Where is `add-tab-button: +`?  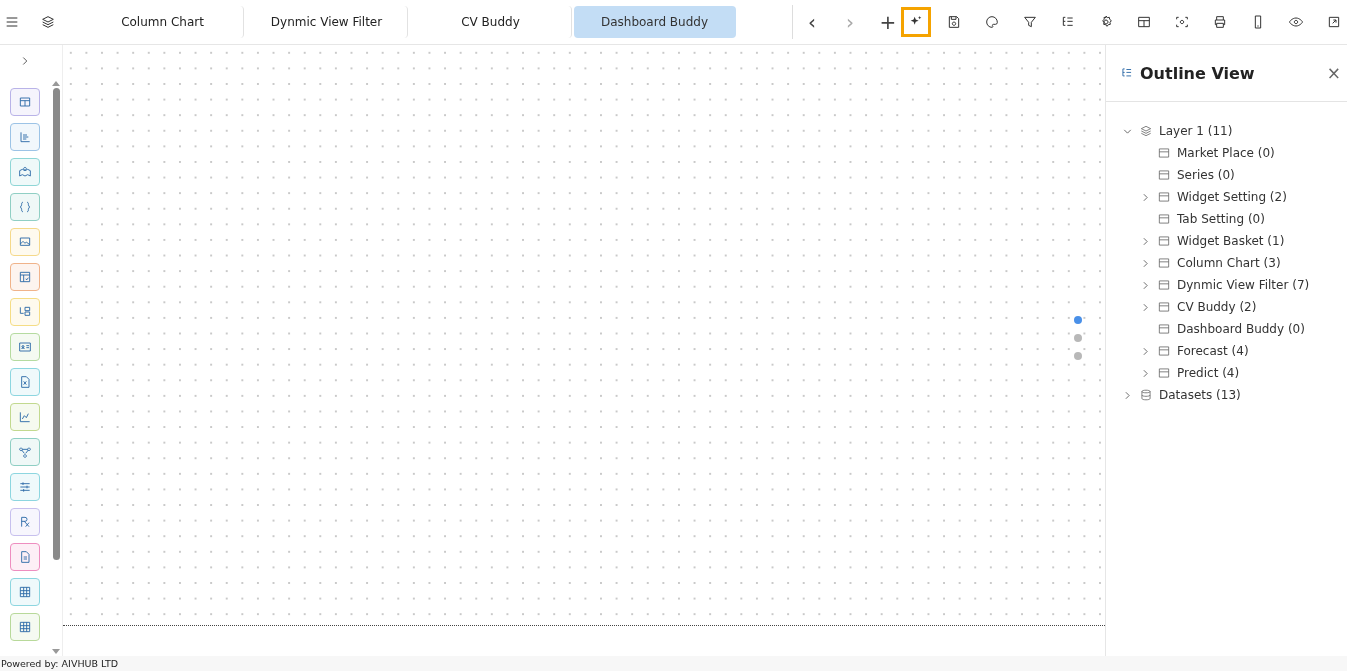
add-tab-button: + is located at coordinates (888, 22).